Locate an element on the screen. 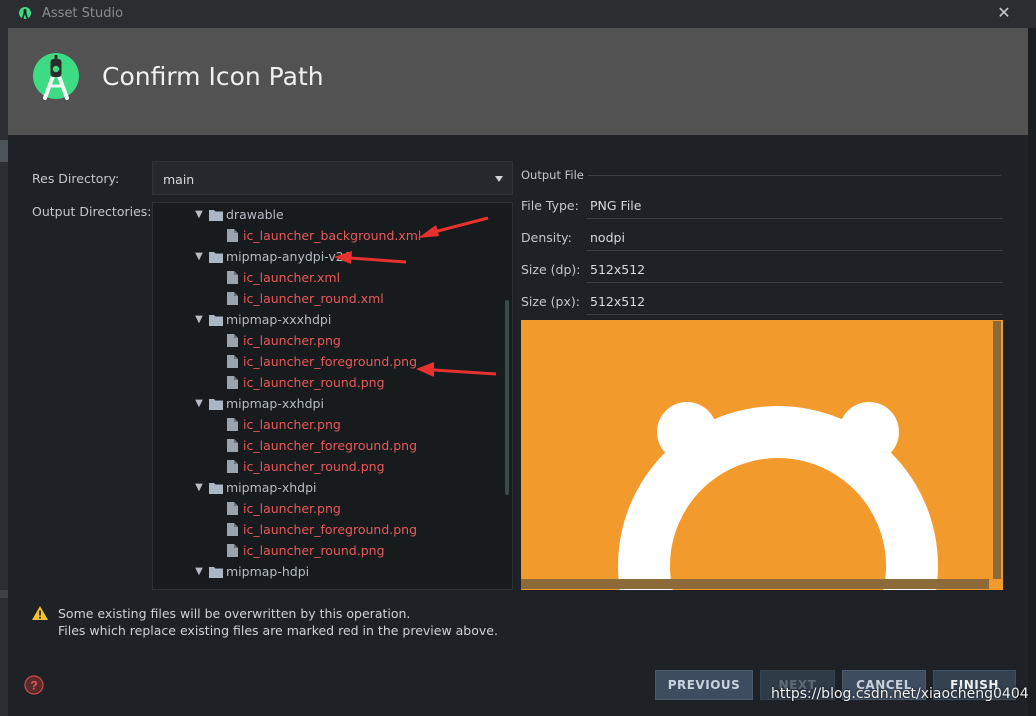 The width and height of the screenshot is (1036, 716). watermark: https://blog.csdn.net/xiaocheng0404 is located at coordinates (900, 694).